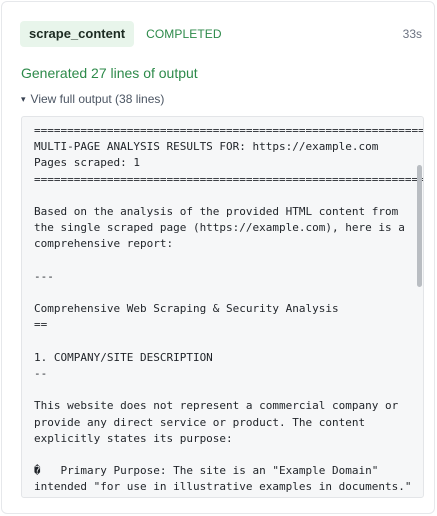 Image resolution: width=437 pixels, height=516 pixels. Describe the element at coordinates (97, 99) in the screenshot. I see `view-full-output-label: View full output (38 lines)` at that location.